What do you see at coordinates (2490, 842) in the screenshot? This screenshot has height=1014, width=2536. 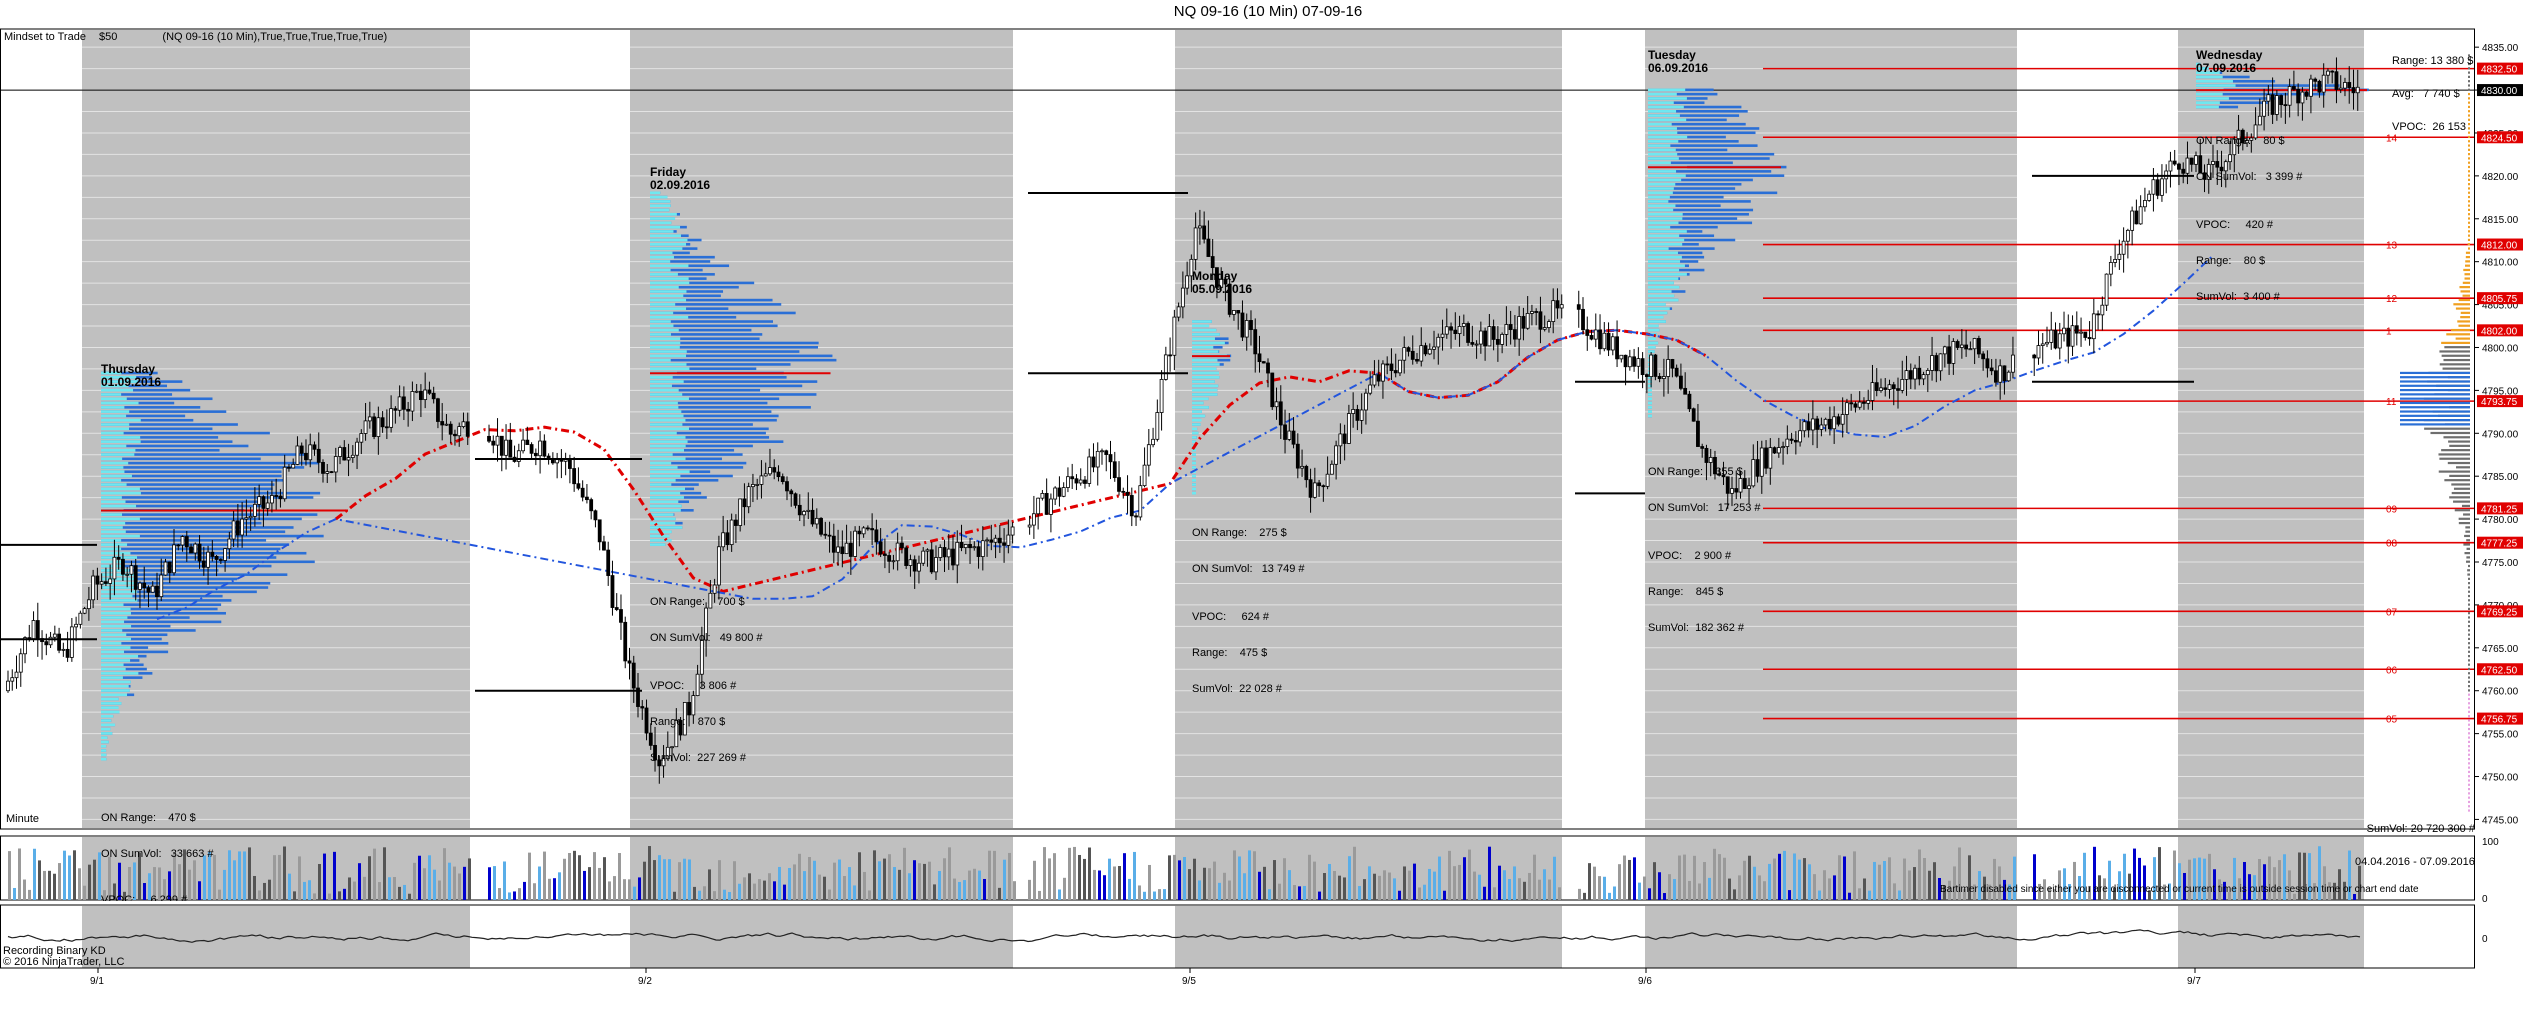 I see `volume-axis-100: 100` at bounding box center [2490, 842].